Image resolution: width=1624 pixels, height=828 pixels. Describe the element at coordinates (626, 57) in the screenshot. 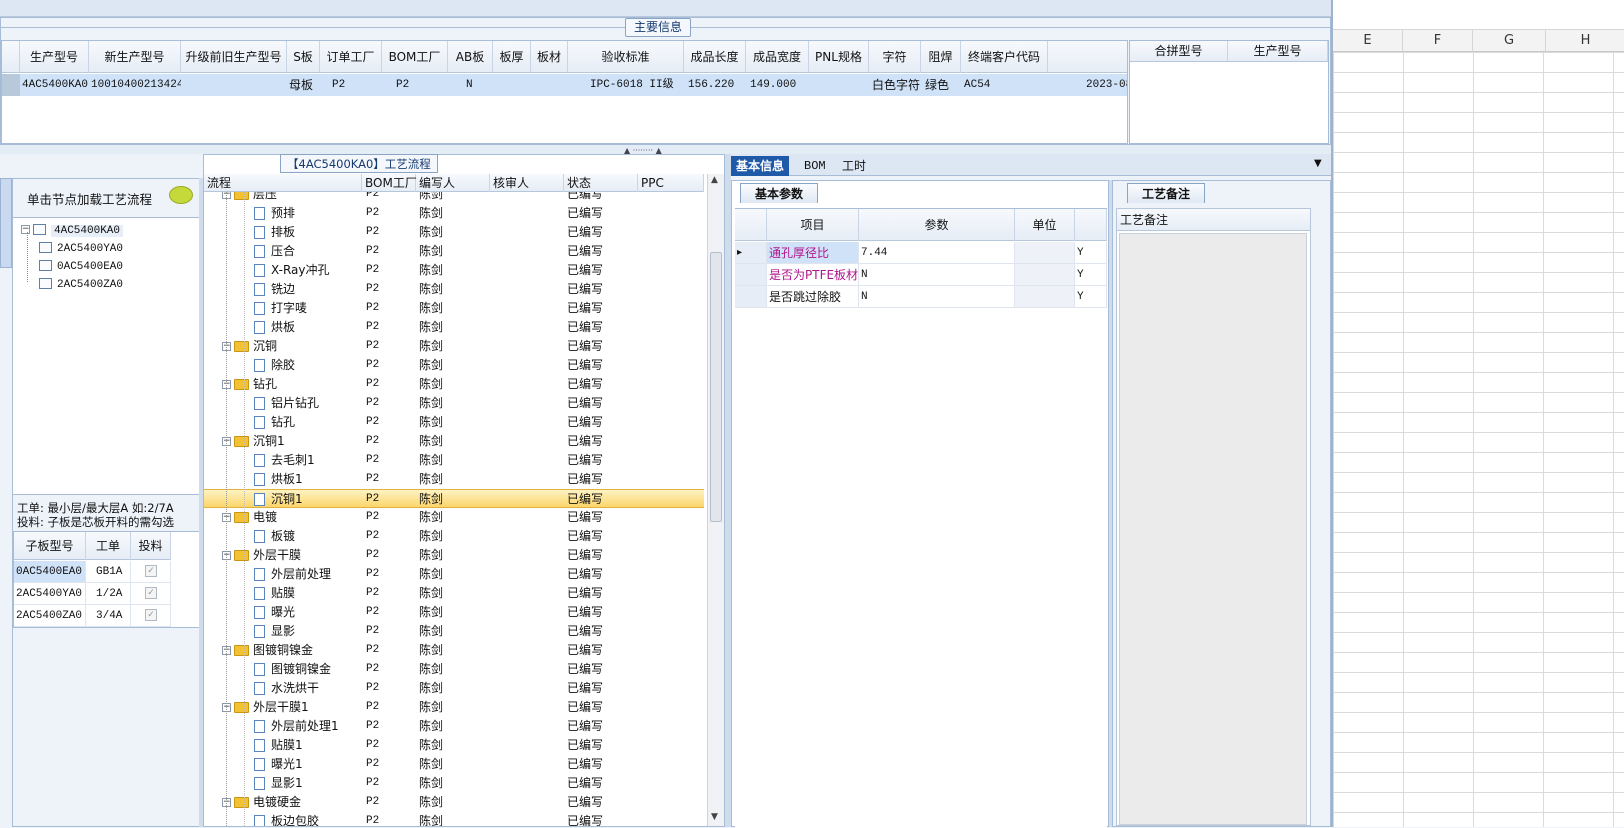

I see `col-header: 验收标准` at that location.